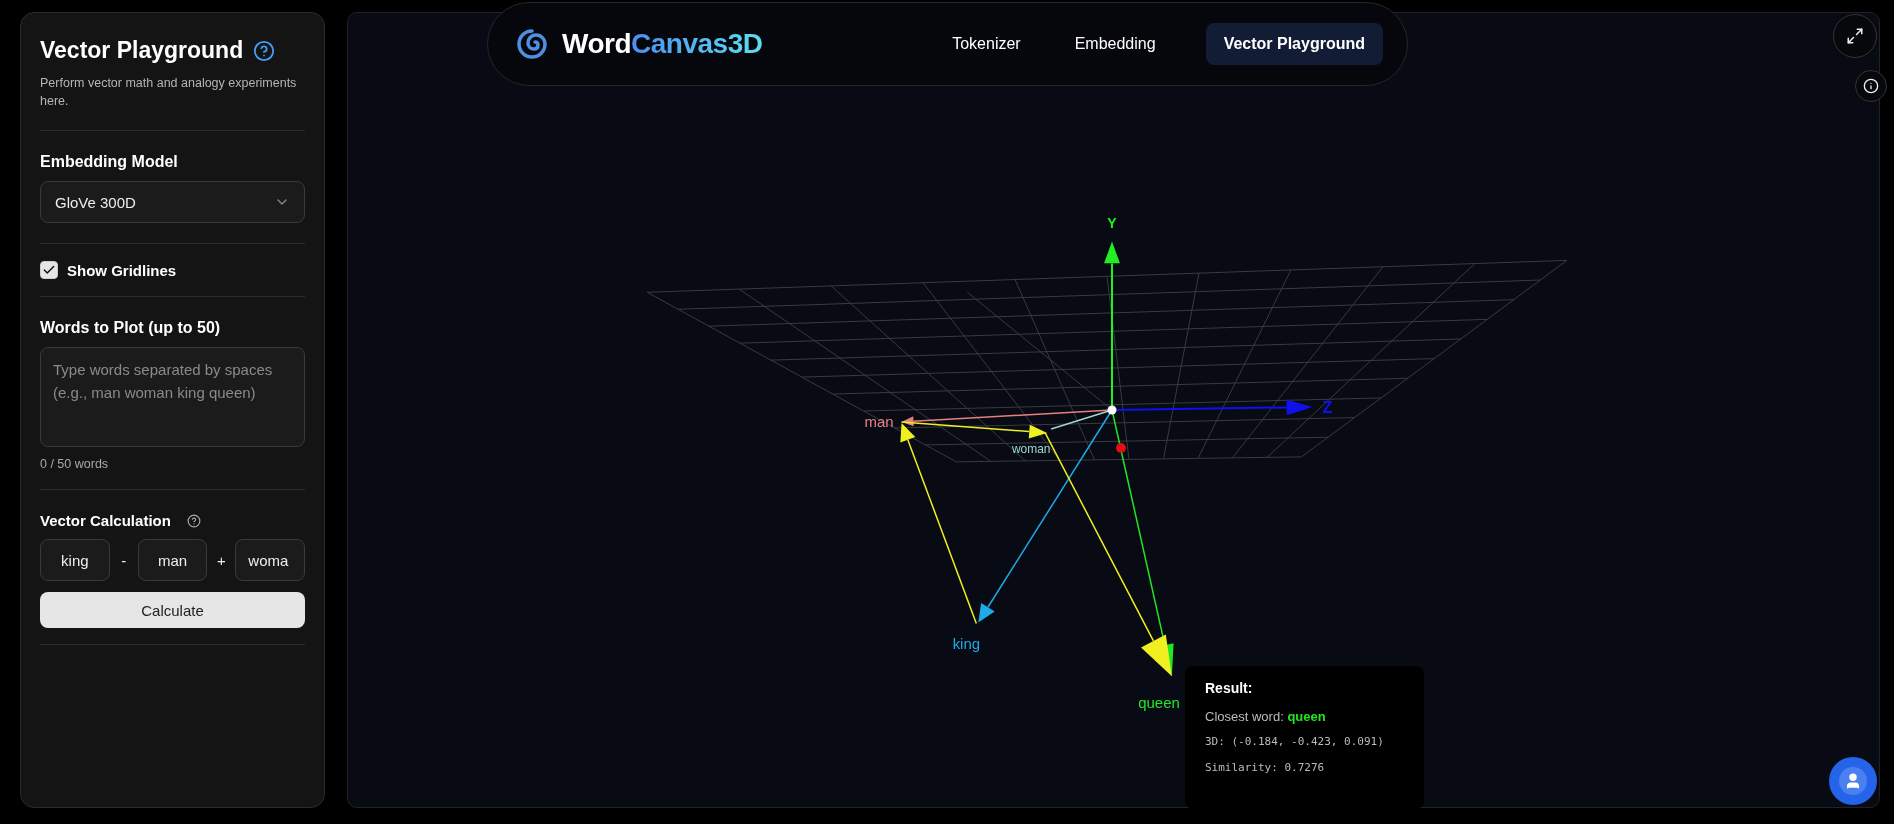 This screenshot has height=824, width=1894. I want to click on term-field: woma, so click(270, 560).